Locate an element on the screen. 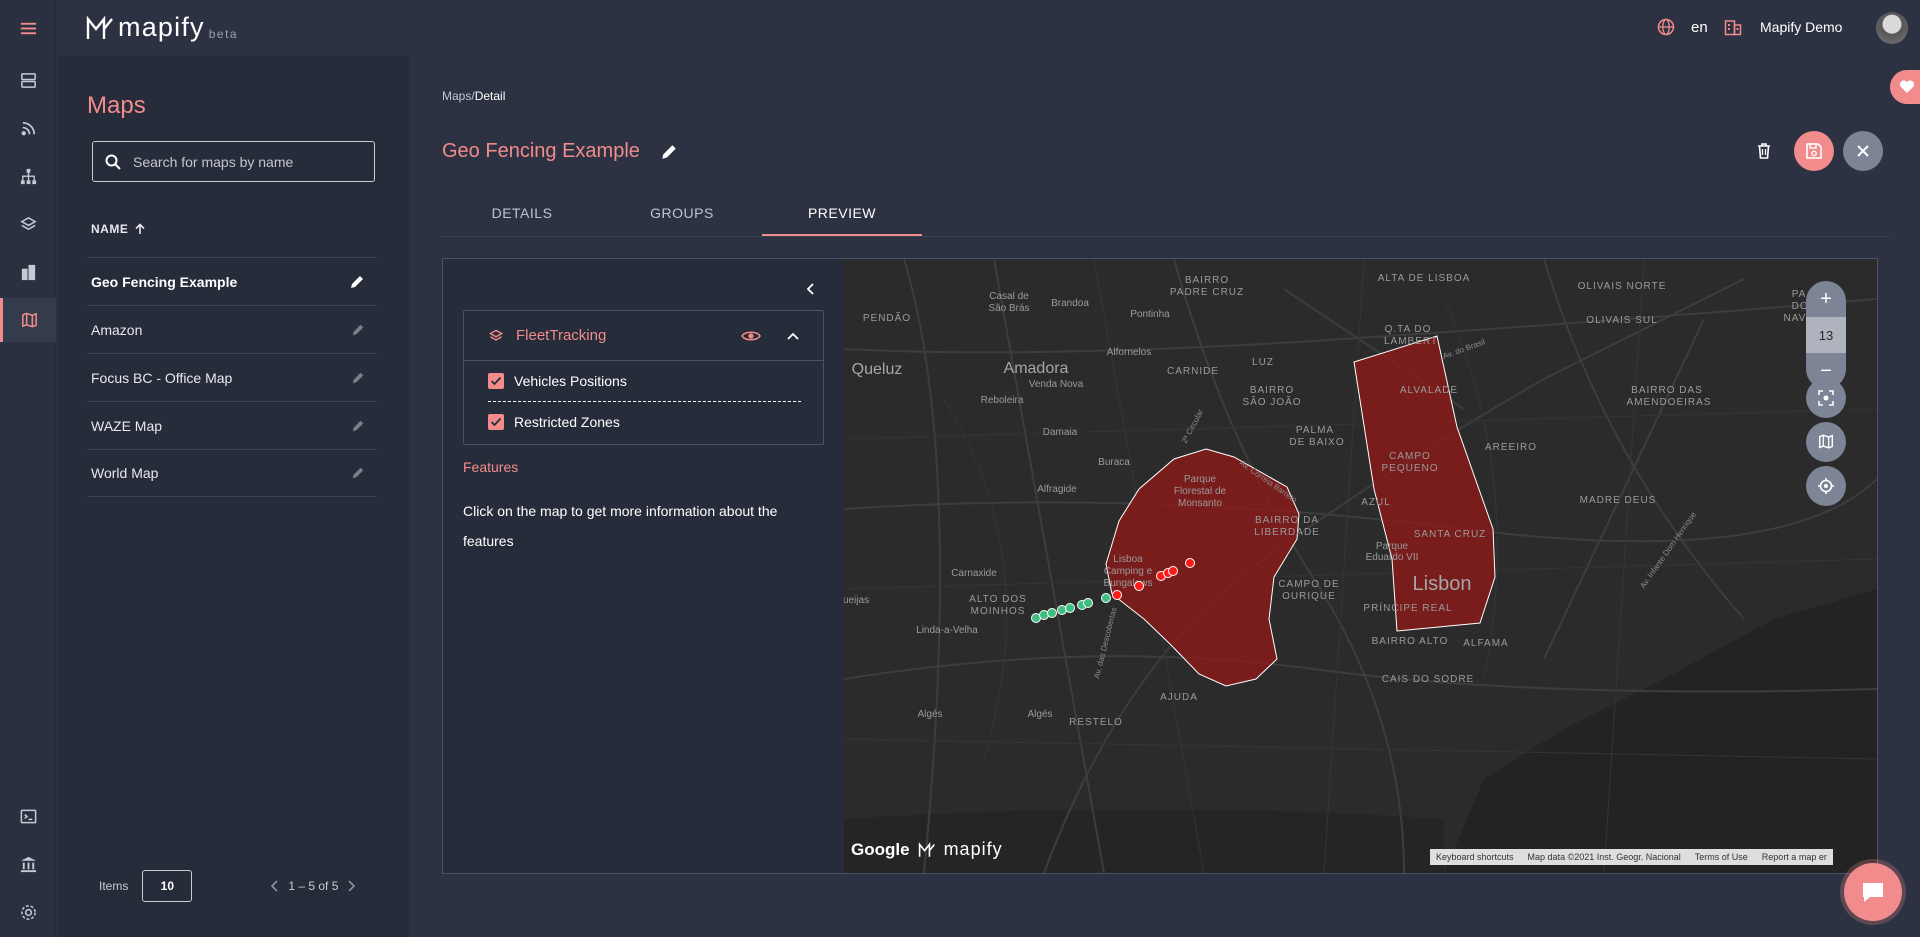 The width and height of the screenshot is (1920, 937). zoom-in-button: + is located at coordinates (1826, 299).